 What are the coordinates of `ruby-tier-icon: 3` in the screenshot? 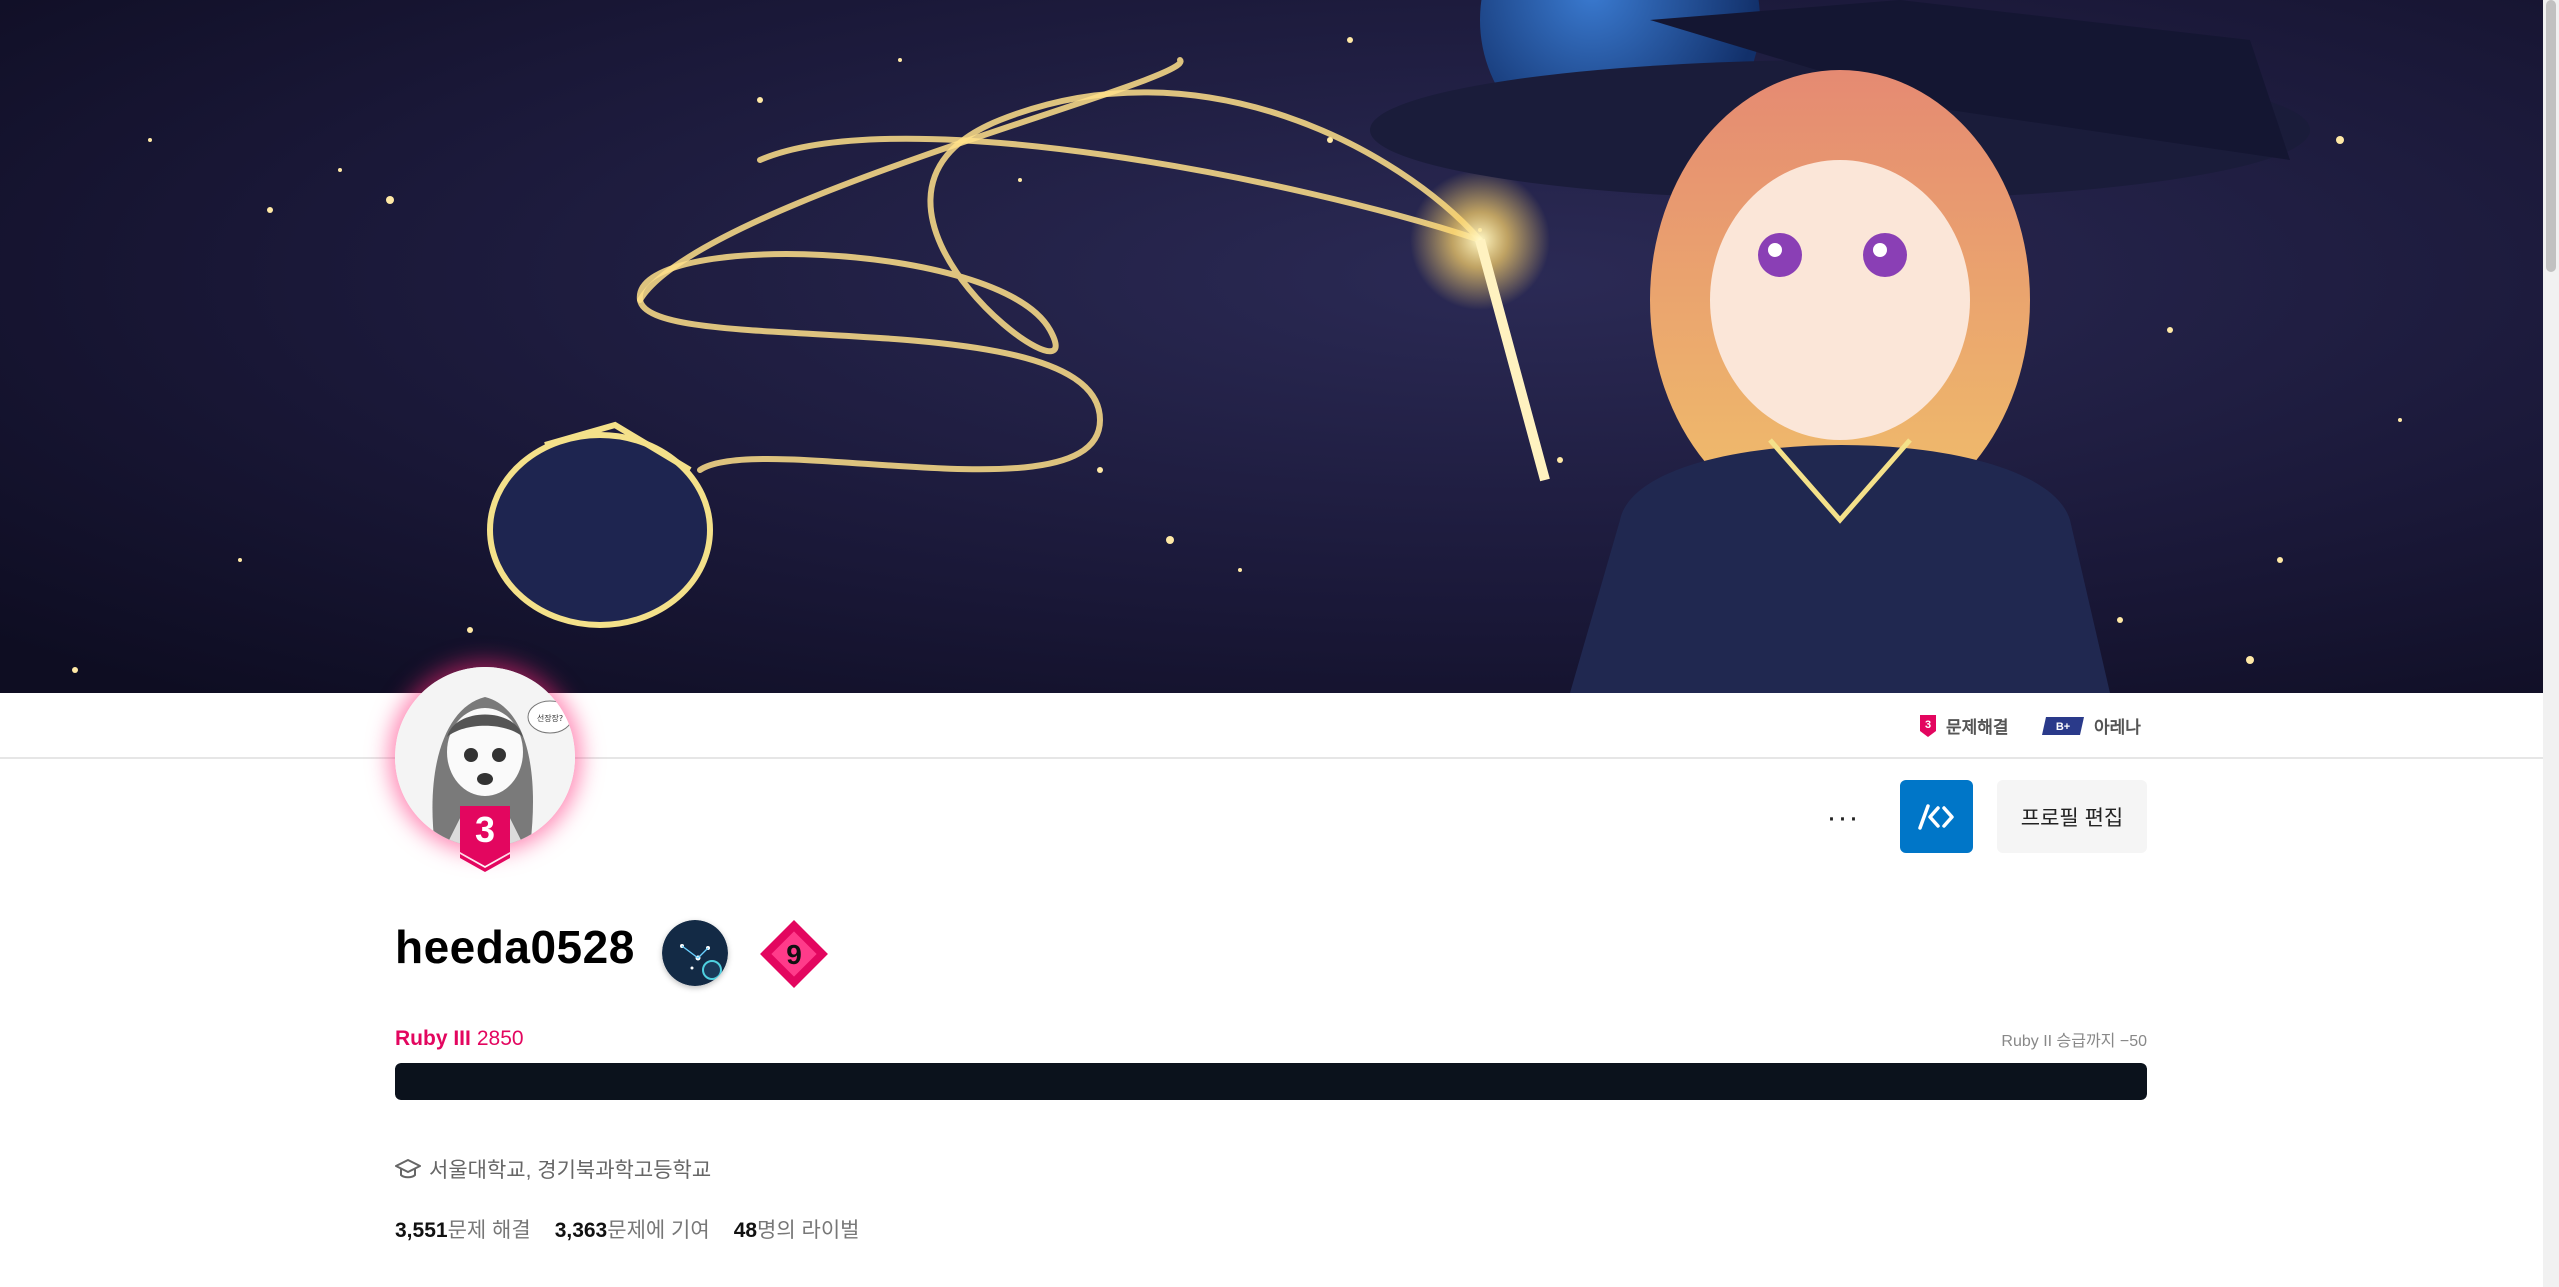 It's located at (1928, 725).